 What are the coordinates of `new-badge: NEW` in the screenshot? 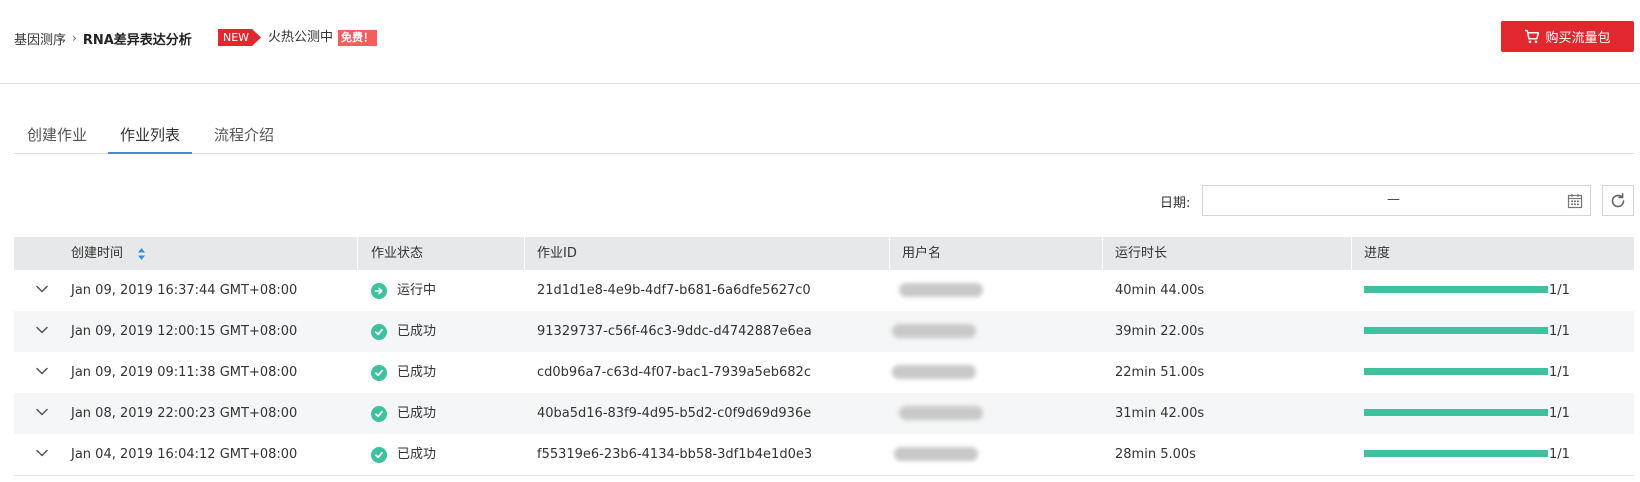 It's located at (239, 37).